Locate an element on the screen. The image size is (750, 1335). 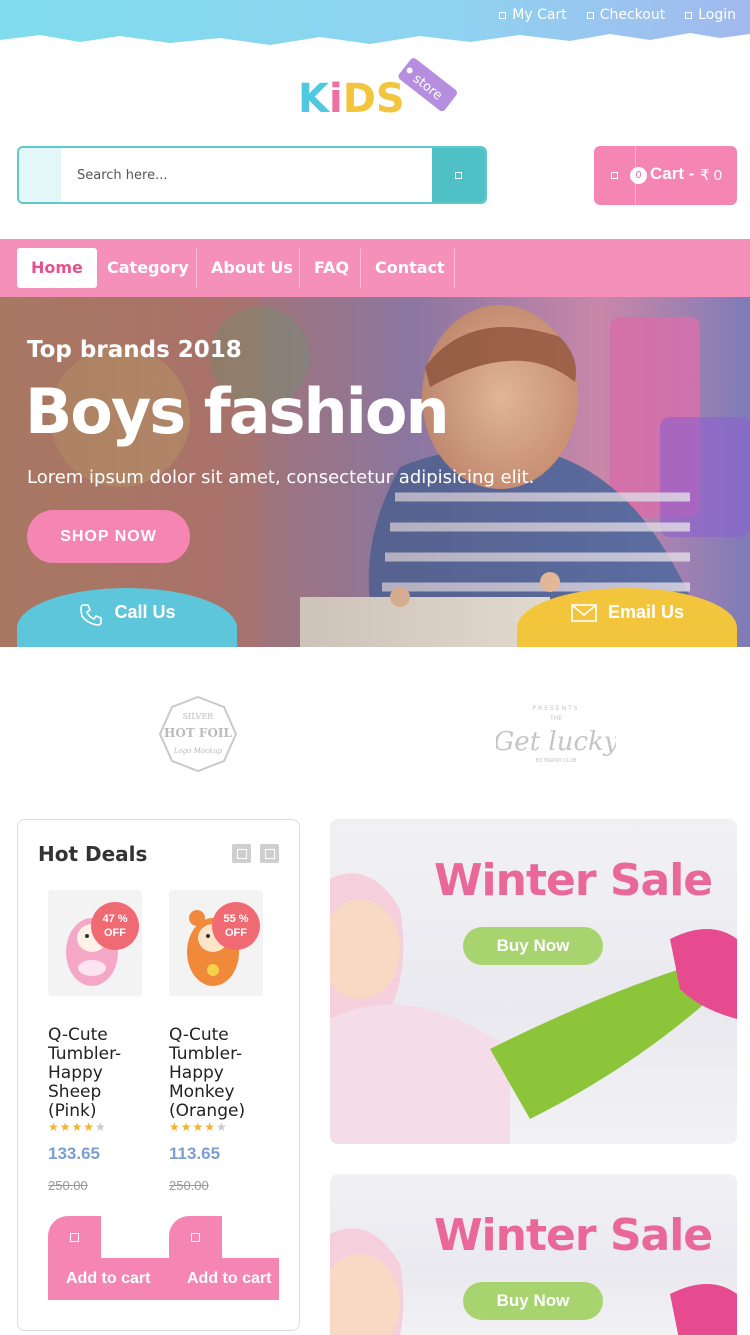
brand-logo-hot-foil: SILVER HOT FOIL Logo Mockup is located at coordinates (198, 734).